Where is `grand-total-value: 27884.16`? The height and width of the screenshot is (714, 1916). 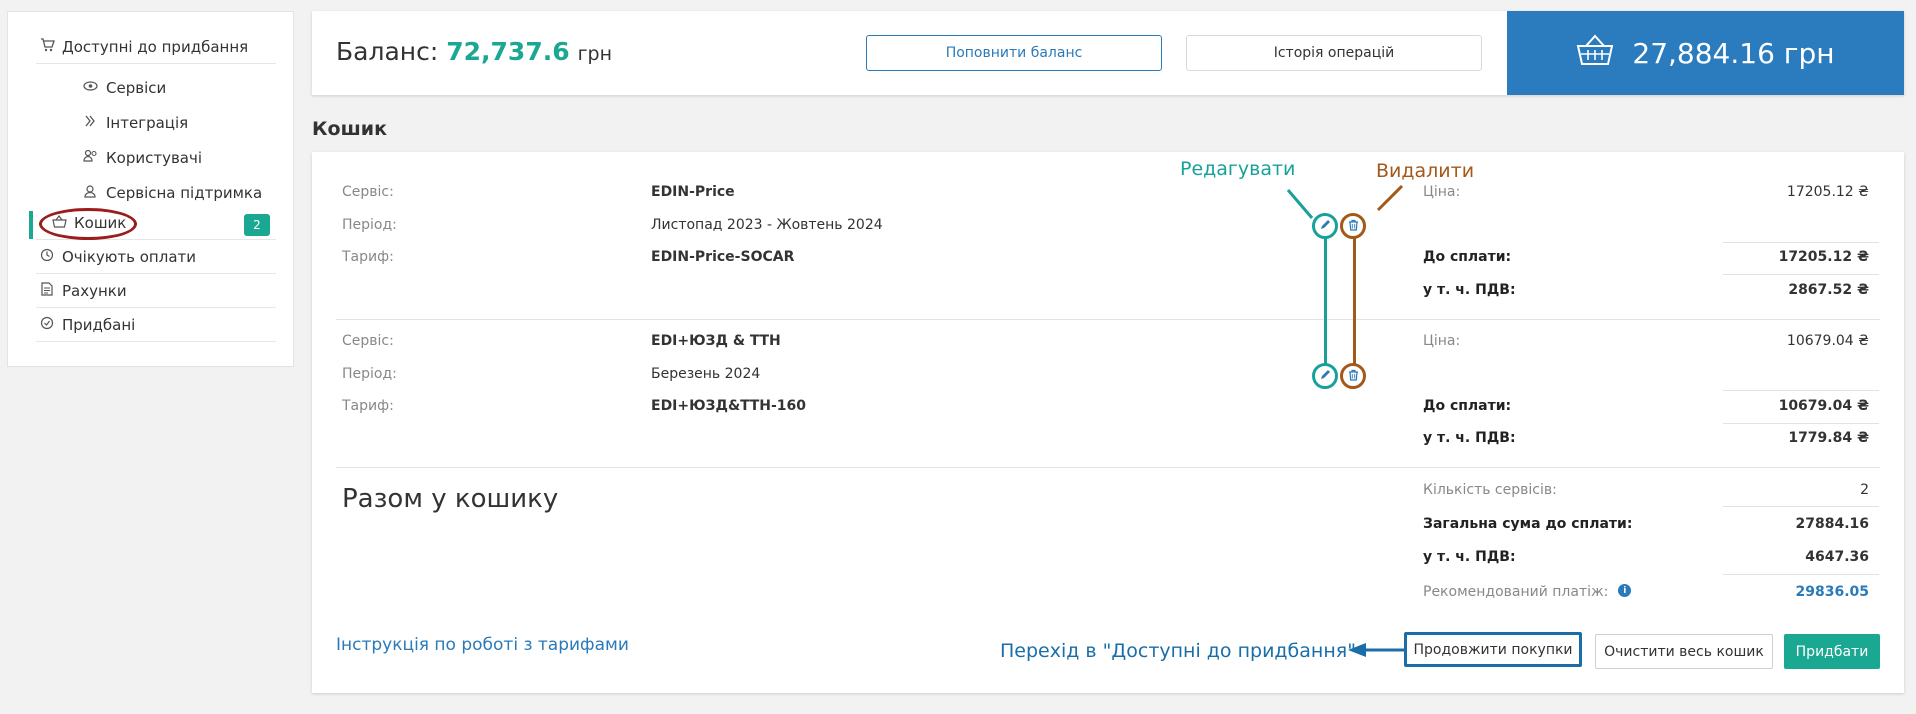 grand-total-value: 27884.16 is located at coordinates (1832, 524).